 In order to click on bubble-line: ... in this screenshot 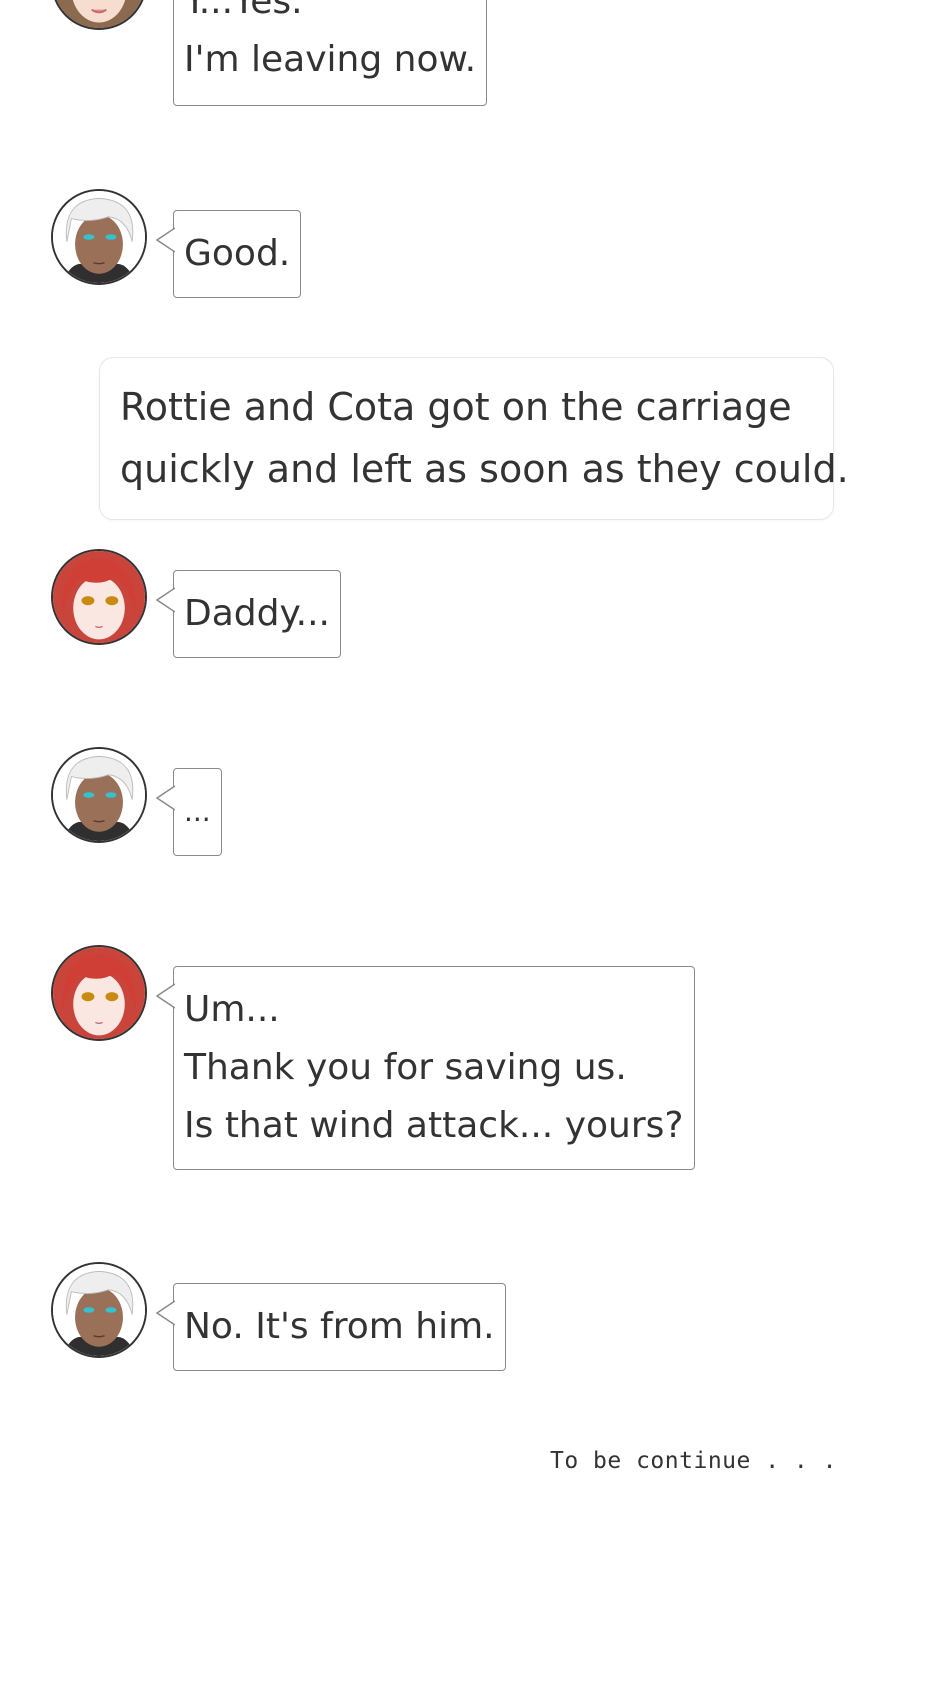, I will do `click(197, 811)`.